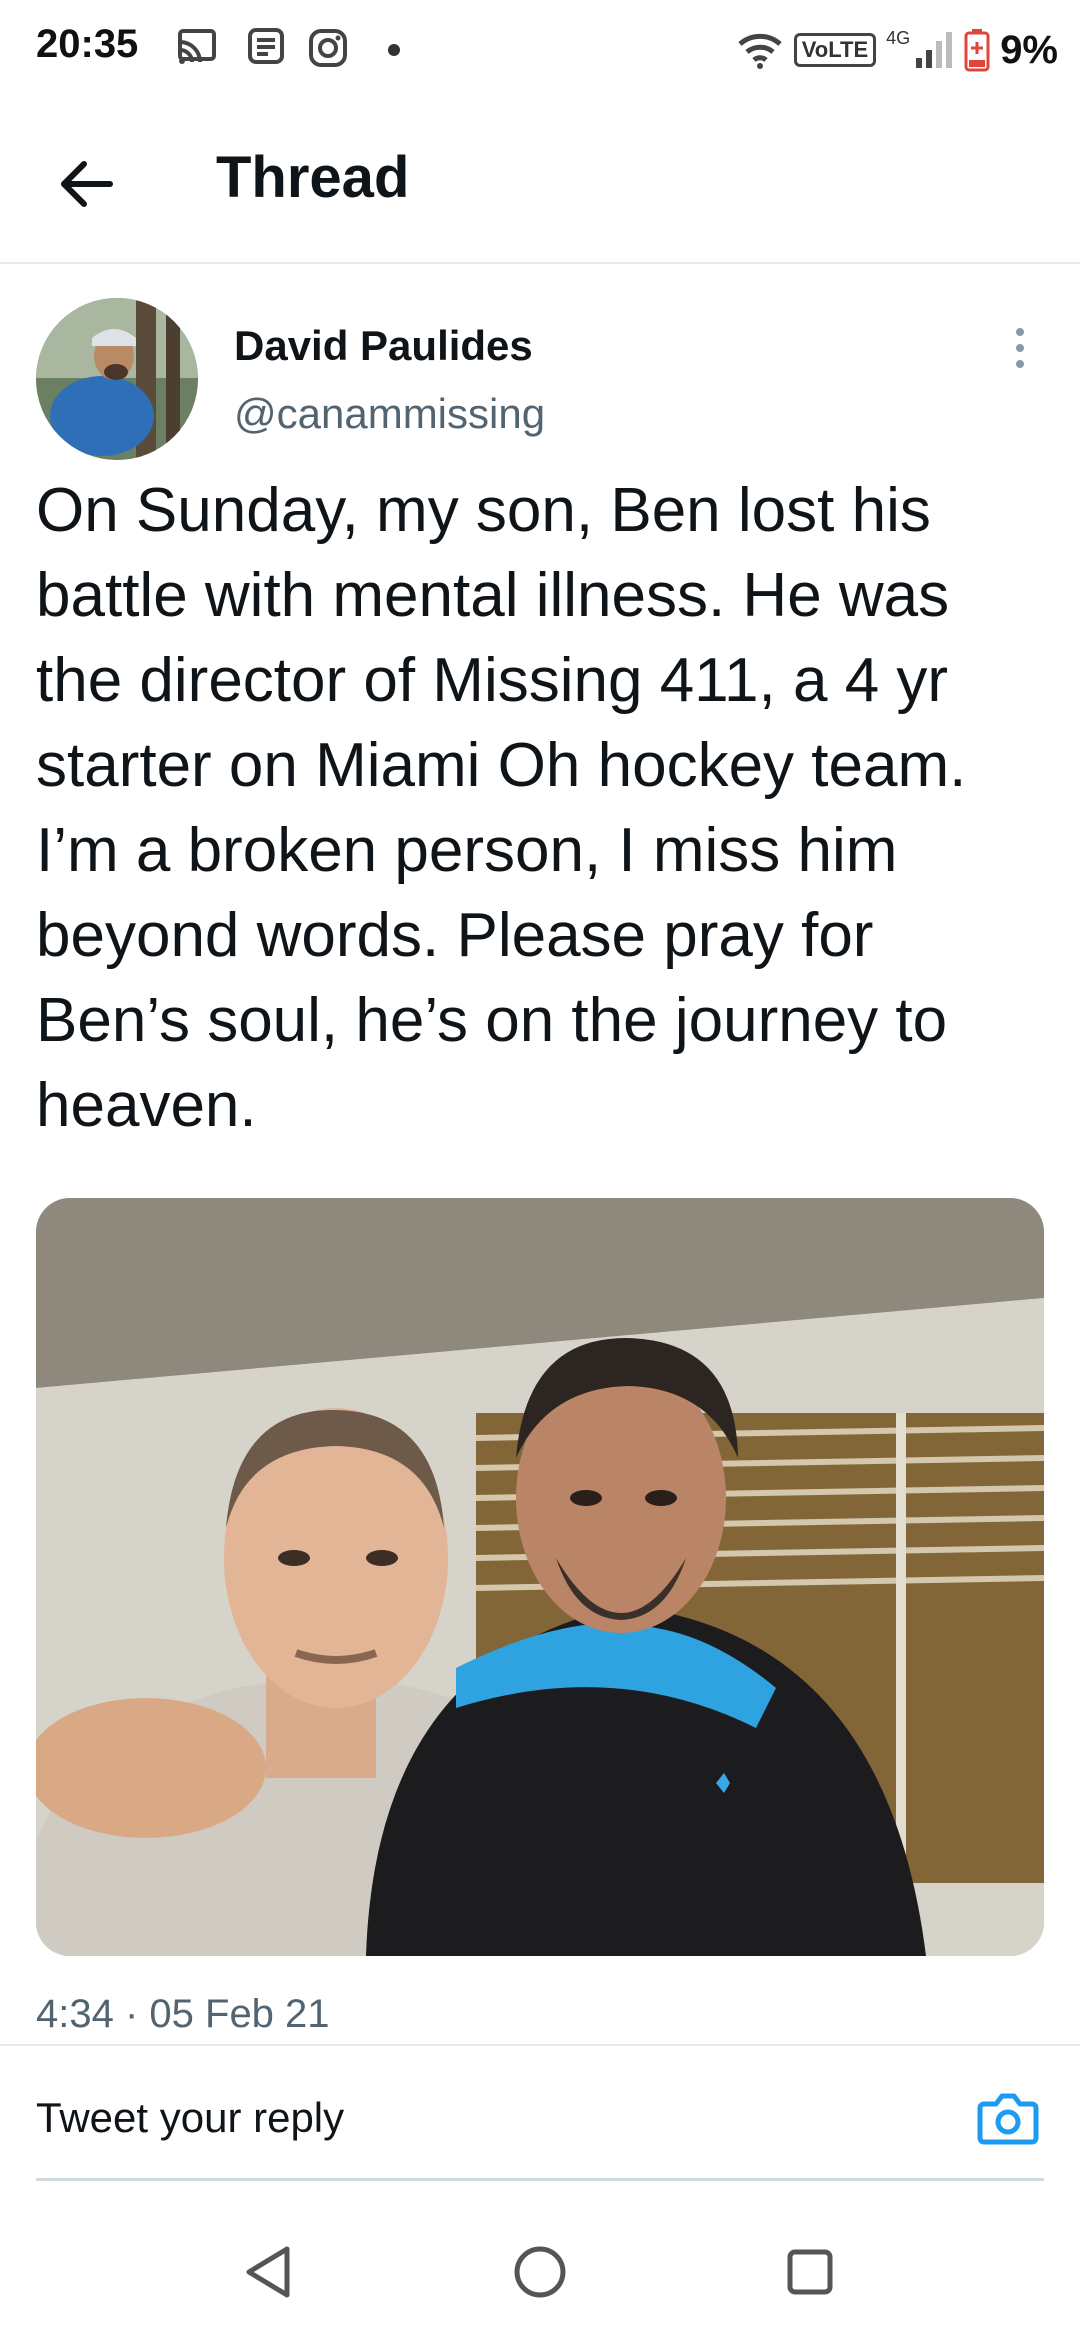 The image size is (1080, 2340). I want to click on back-triangle-icon, so click(268, 2272).